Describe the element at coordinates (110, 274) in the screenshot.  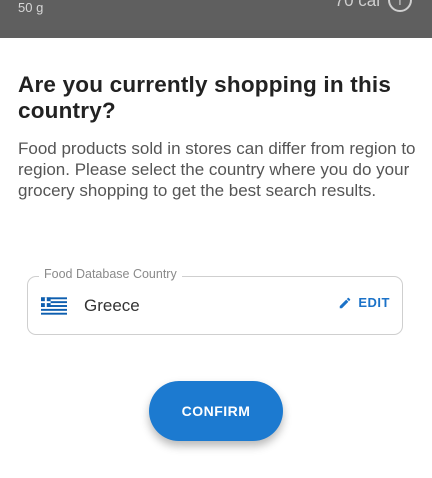
I see `field-label: Food Database Country` at that location.